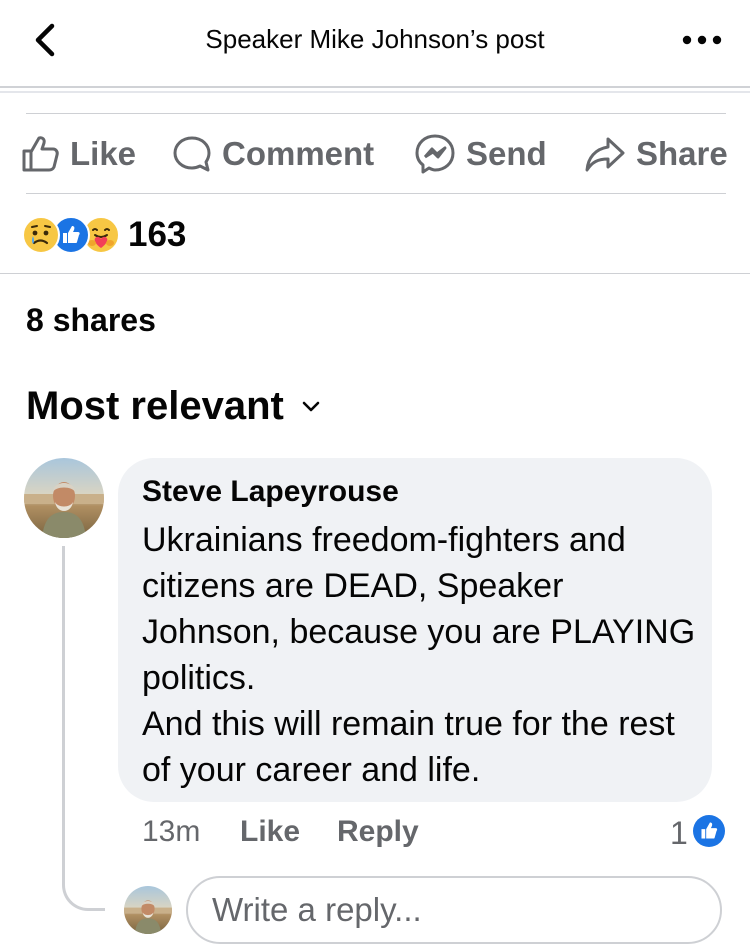 The image size is (750, 949). I want to click on more-horizontal-icon, so click(702, 40).